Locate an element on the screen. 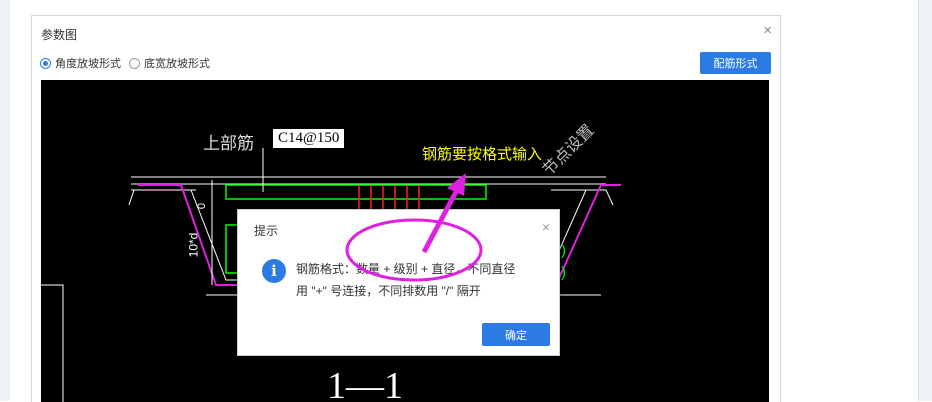  popup-close-icon: × is located at coordinates (546, 227).